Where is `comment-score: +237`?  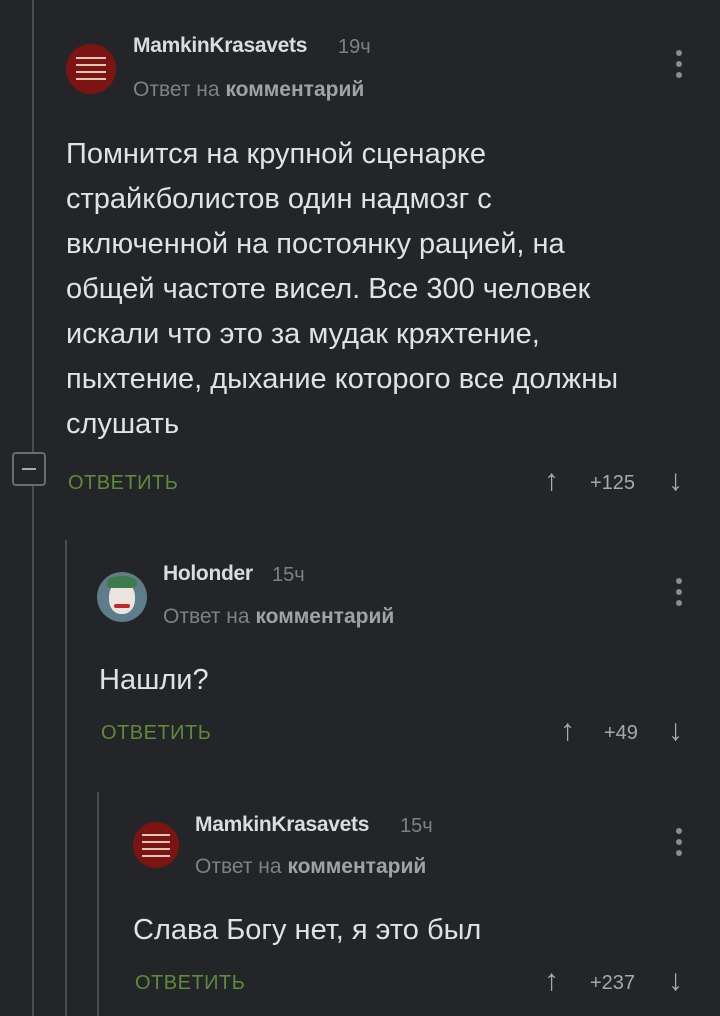
comment-score: +237 is located at coordinates (613, 983).